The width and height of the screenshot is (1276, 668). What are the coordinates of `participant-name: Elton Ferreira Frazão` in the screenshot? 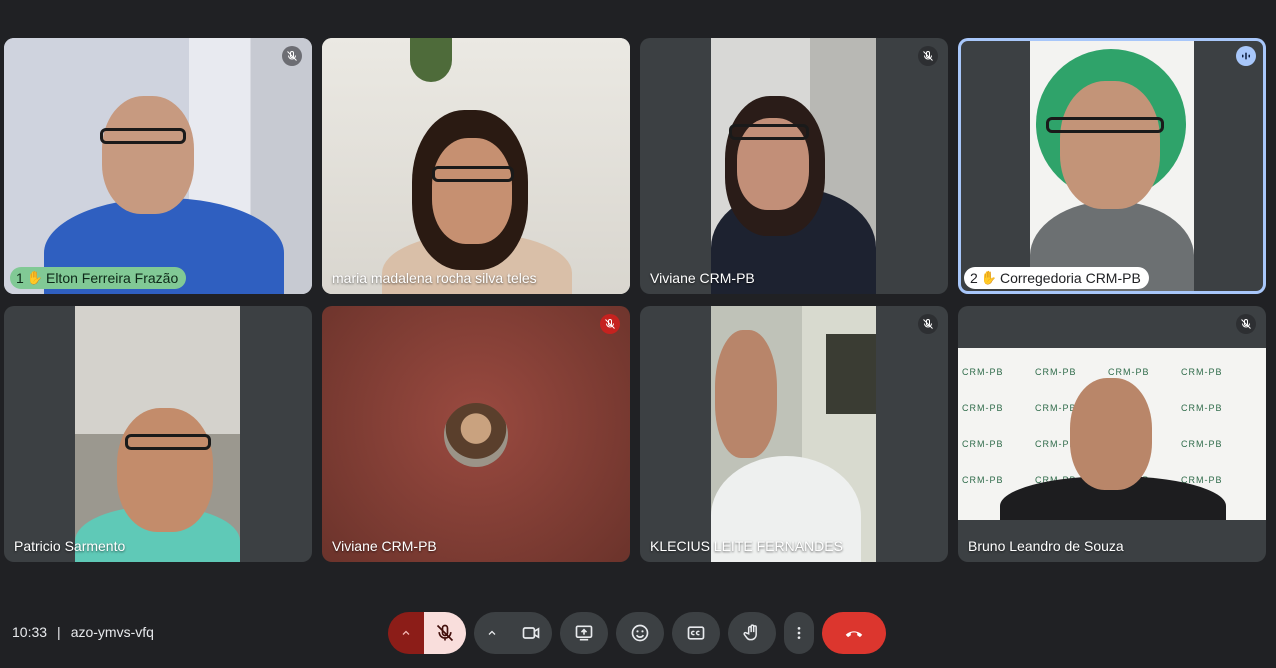 It's located at (112, 278).